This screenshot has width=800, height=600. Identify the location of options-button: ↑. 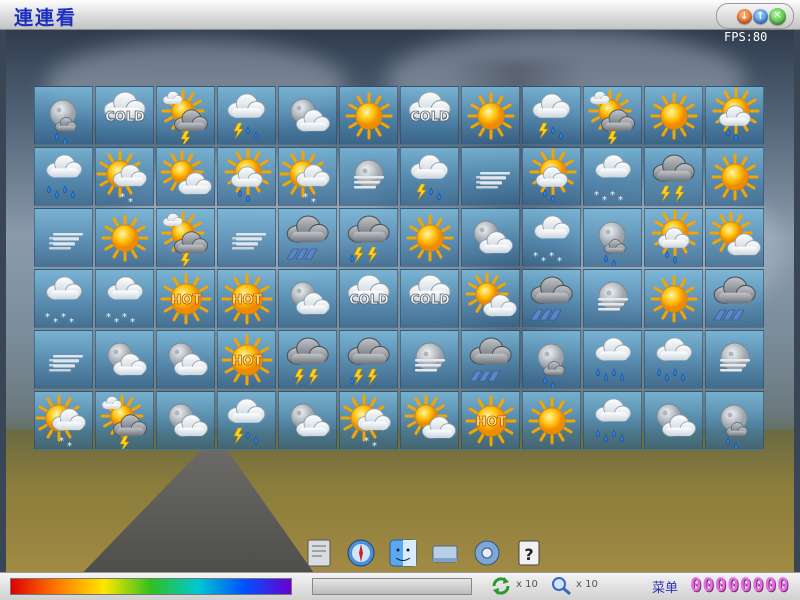
(760, 16).